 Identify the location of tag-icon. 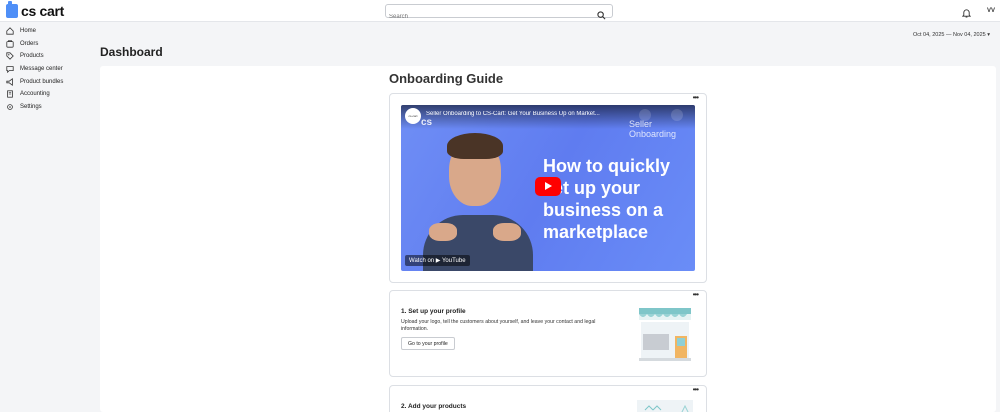
(10, 56).